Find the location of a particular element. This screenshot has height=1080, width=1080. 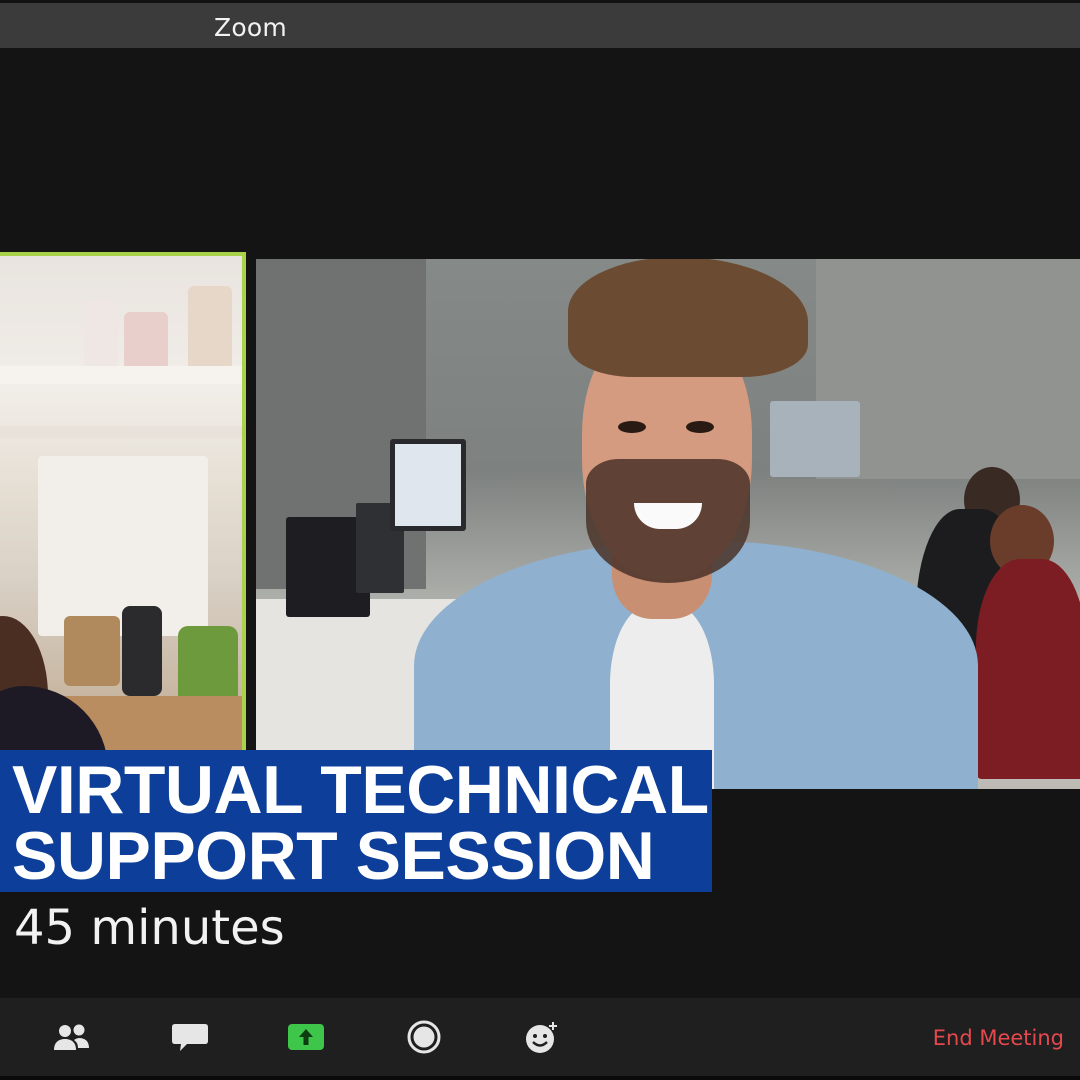

record-icon is located at coordinates (424, 1037).